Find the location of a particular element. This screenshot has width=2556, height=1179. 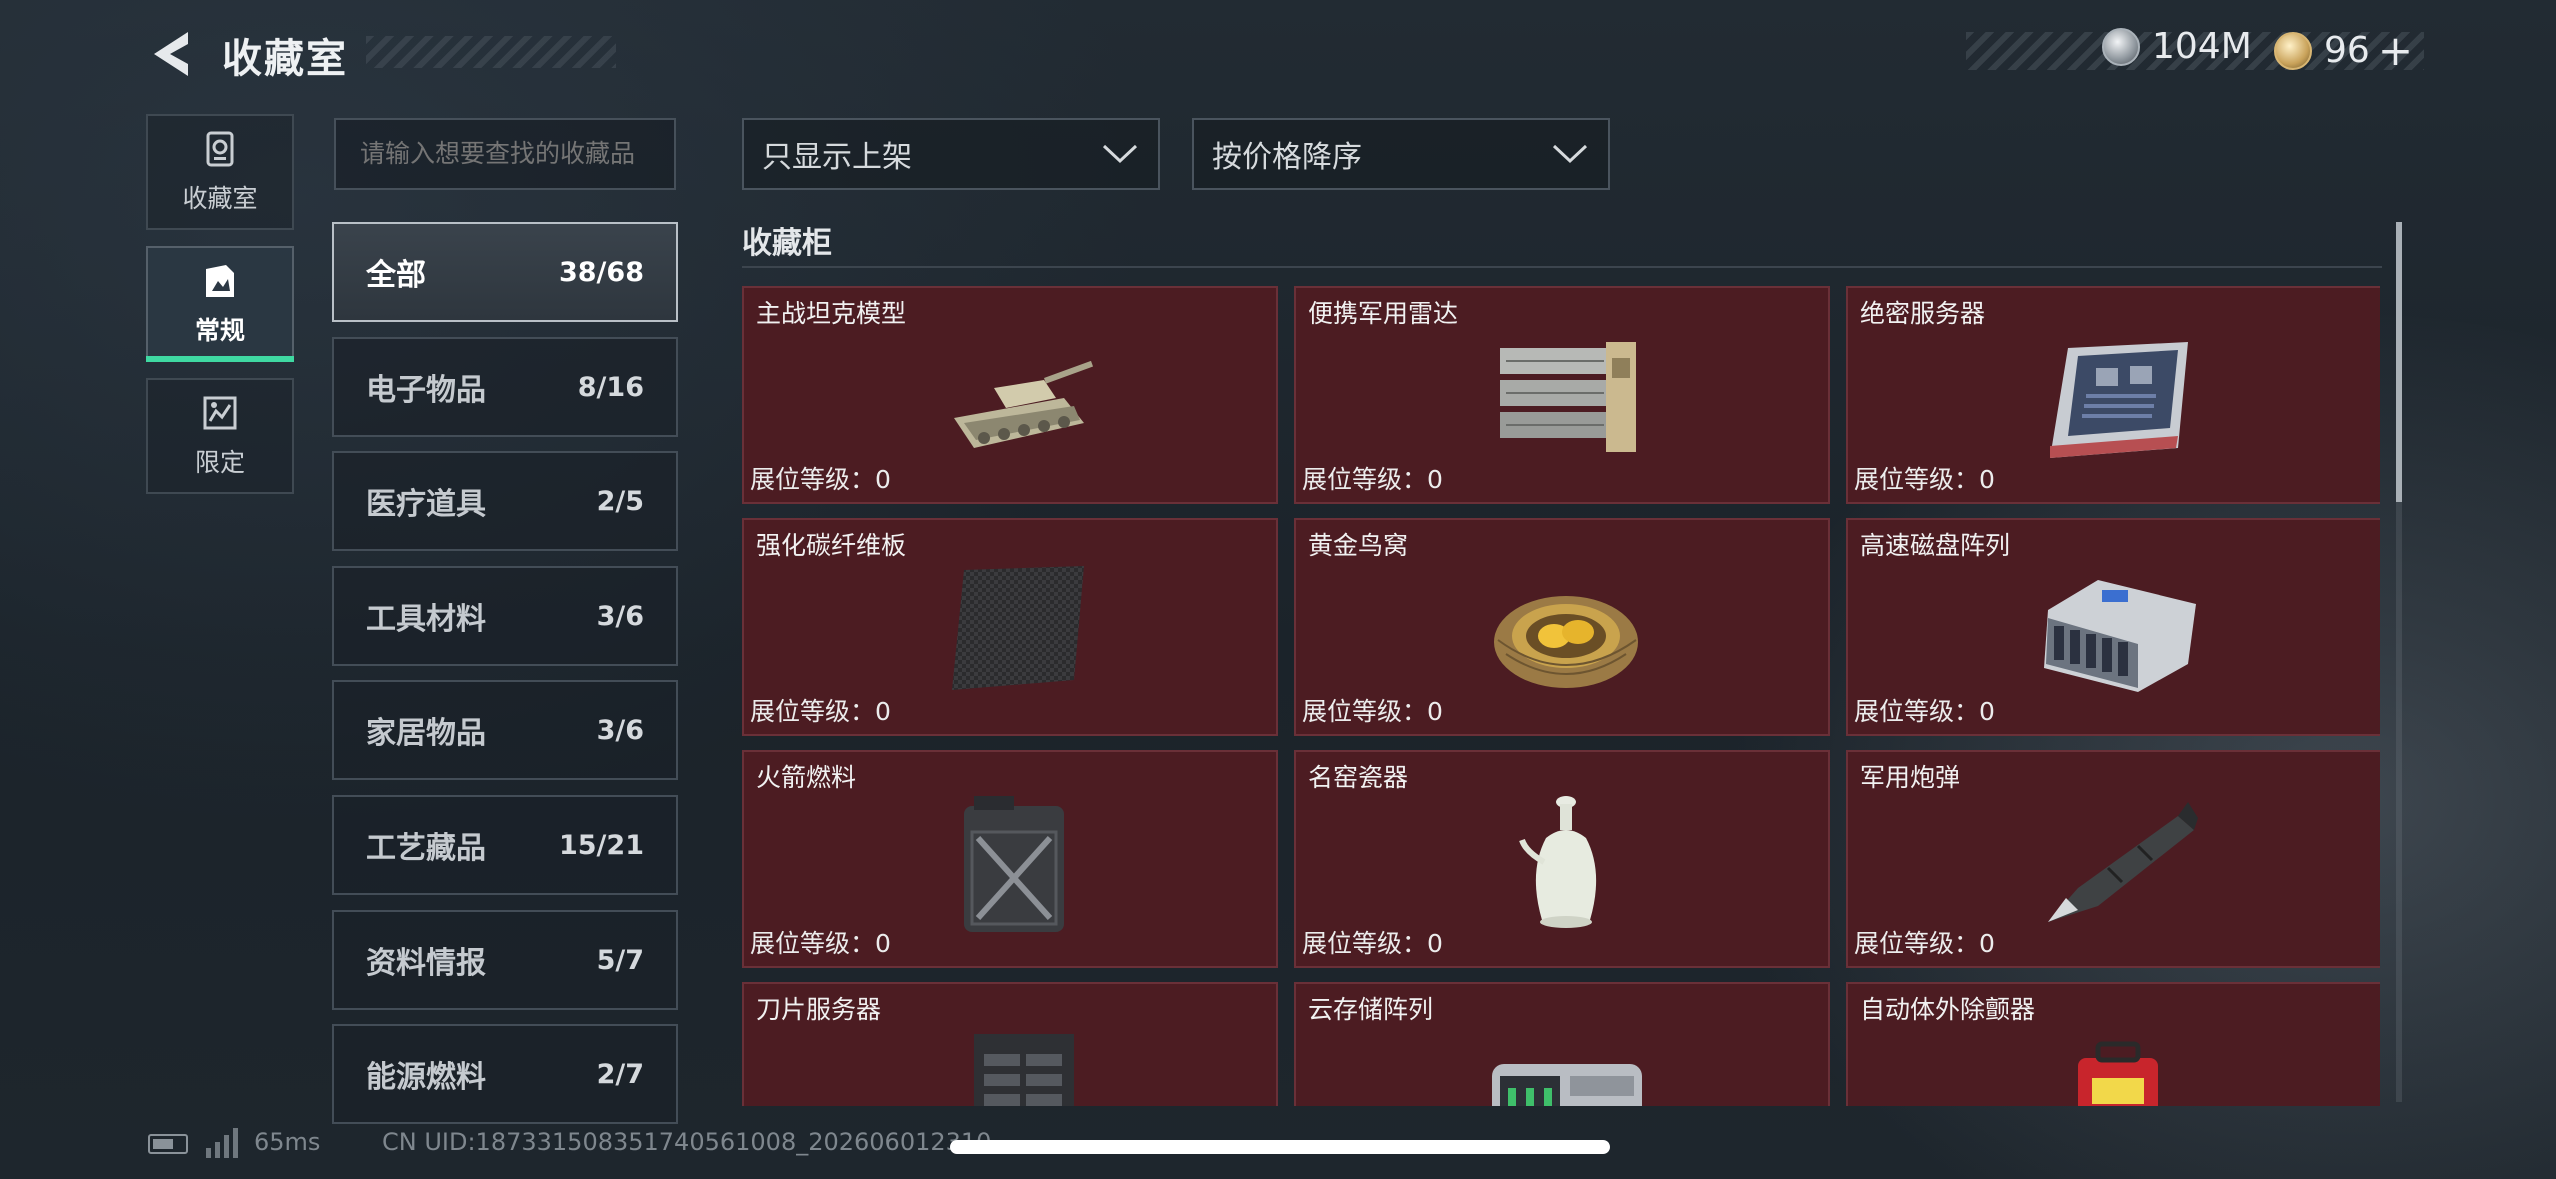

card-name: 便携军用雷达 is located at coordinates (1383, 313).